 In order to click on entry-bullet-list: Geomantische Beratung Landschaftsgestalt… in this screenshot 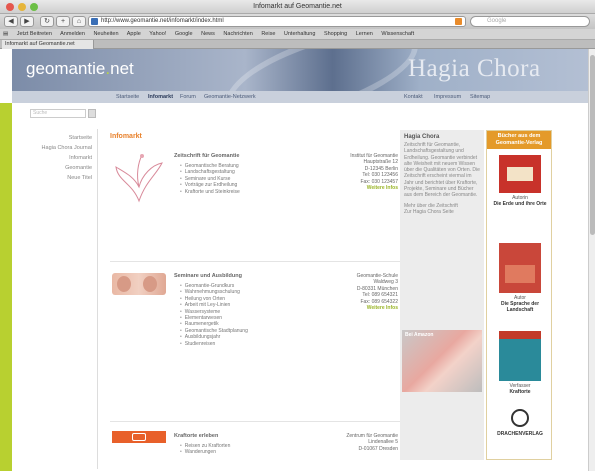, I will do `click(245, 179)`.